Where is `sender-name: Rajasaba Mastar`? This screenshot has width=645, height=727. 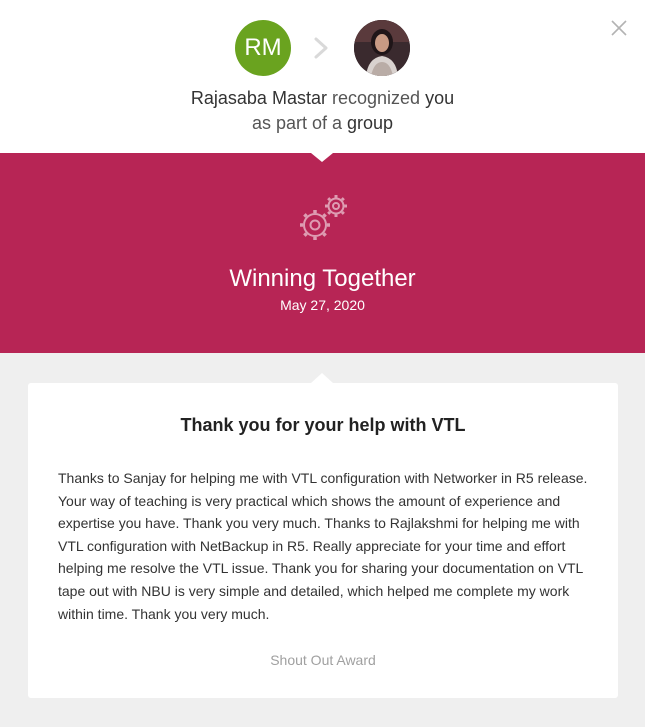 sender-name: Rajasaba Mastar is located at coordinates (259, 98).